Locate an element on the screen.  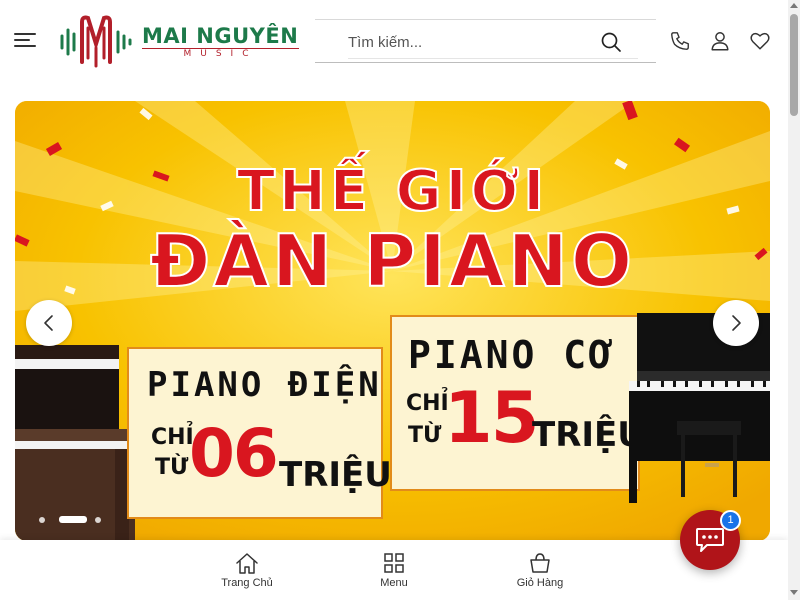
logo: MAI NGUYÊN MUSIC is located at coordinates (180, 41).